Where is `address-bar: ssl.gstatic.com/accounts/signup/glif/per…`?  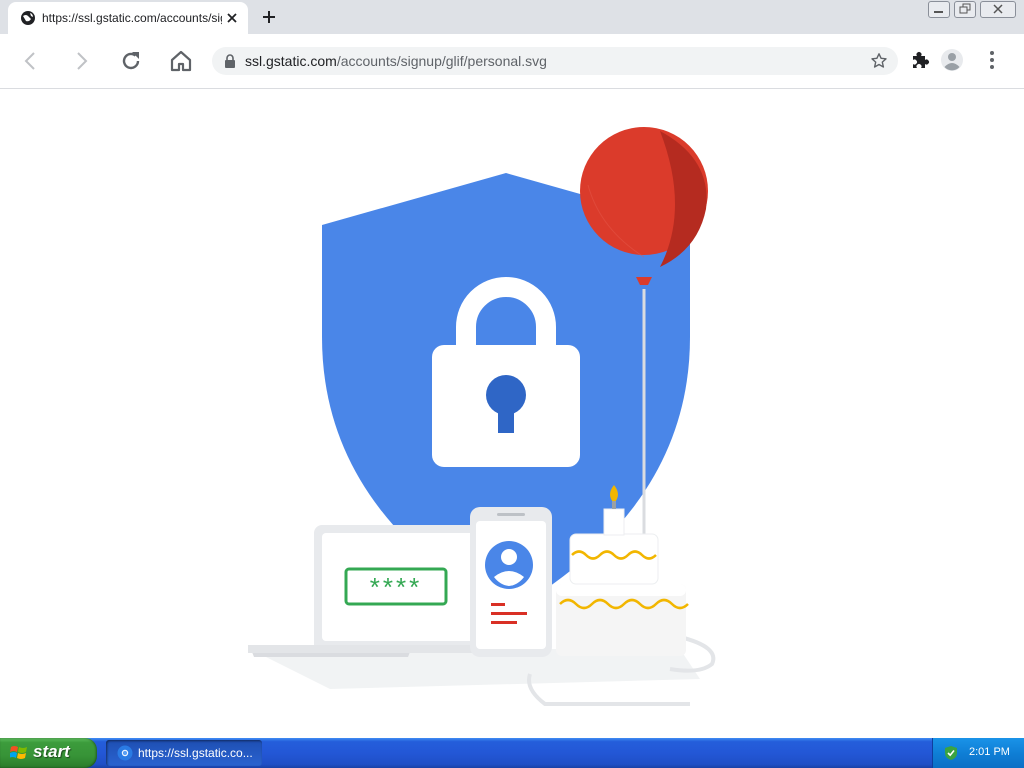 address-bar: ssl.gstatic.com/accounts/signup/glif/per… is located at coordinates (555, 61).